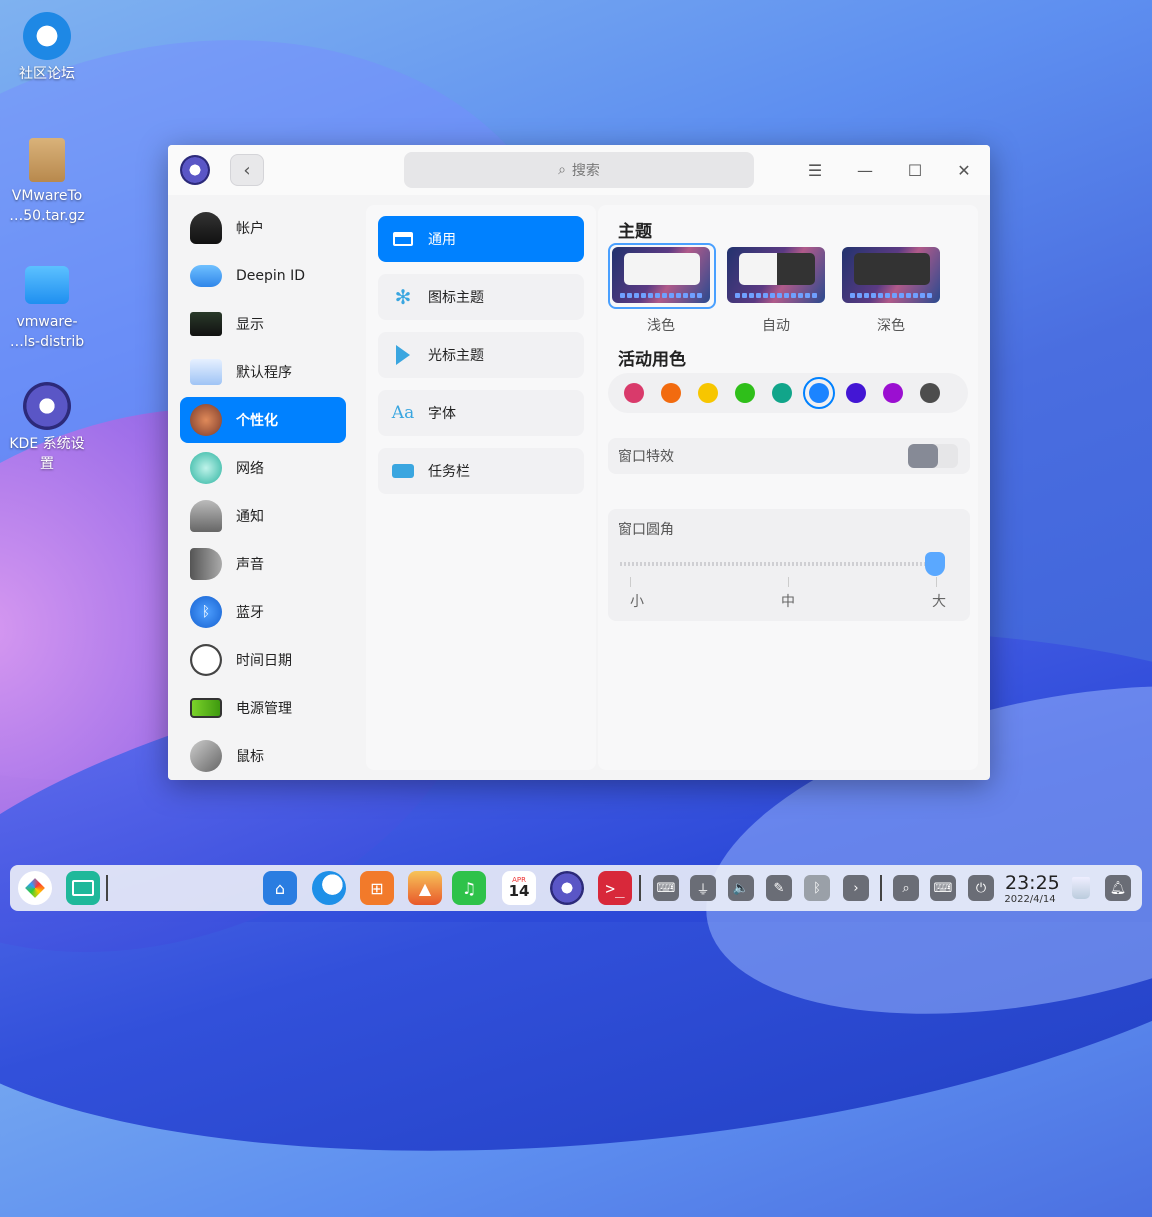 The height and width of the screenshot is (1217, 1152). I want to click on archive-icon, so click(47, 160).